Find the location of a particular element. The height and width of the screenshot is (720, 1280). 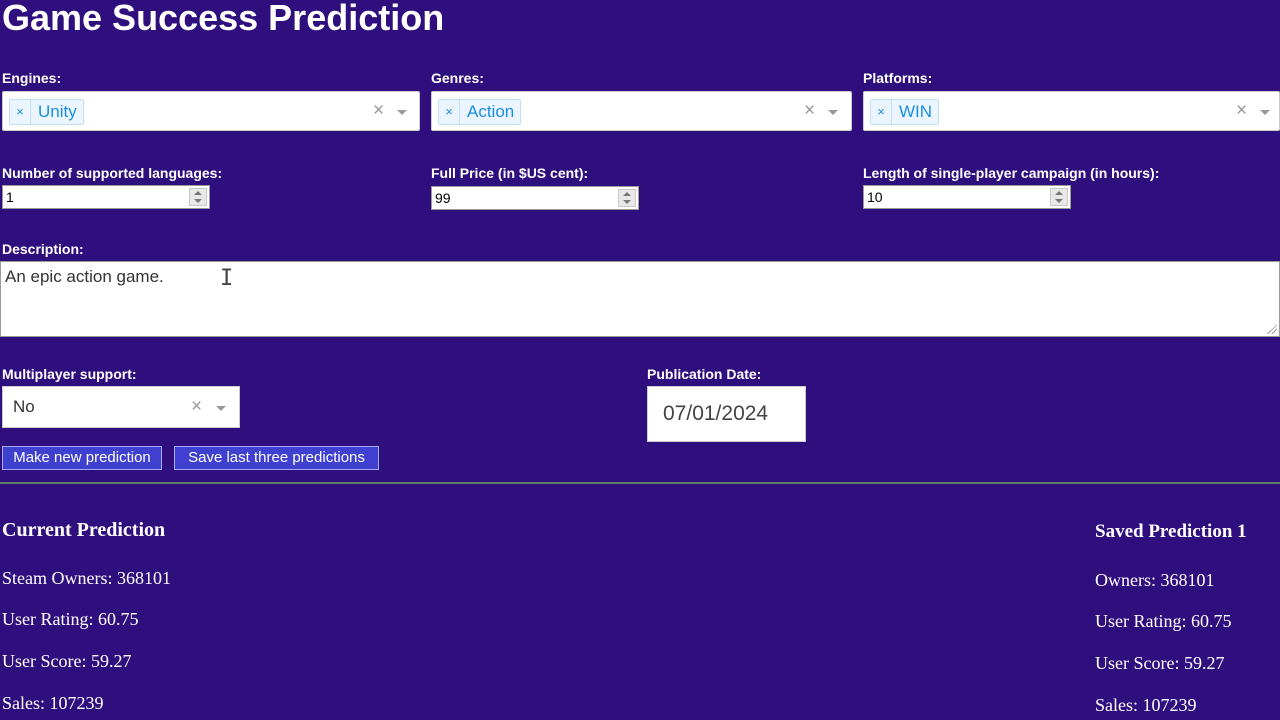

publication-date-input: 07/01/2024 is located at coordinates (726, 414).